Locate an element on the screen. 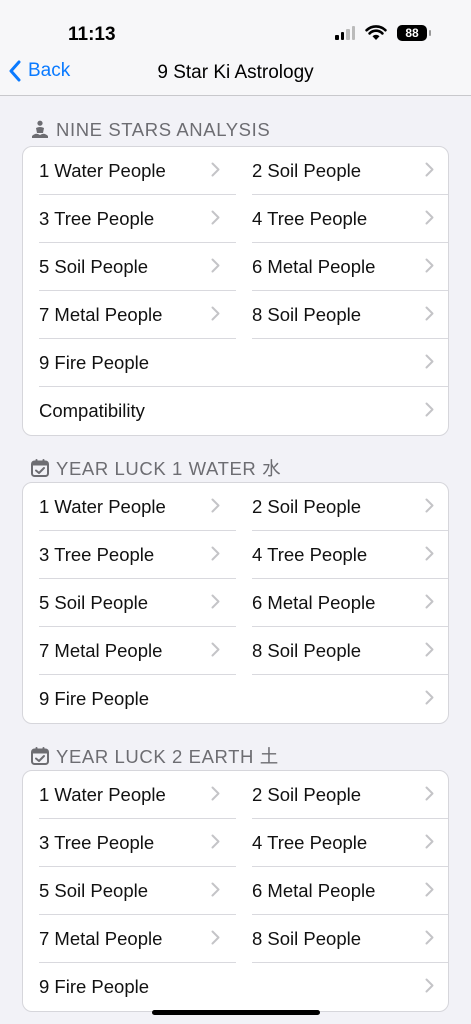  status-icons: 88 is located at coordinates (383, 33).